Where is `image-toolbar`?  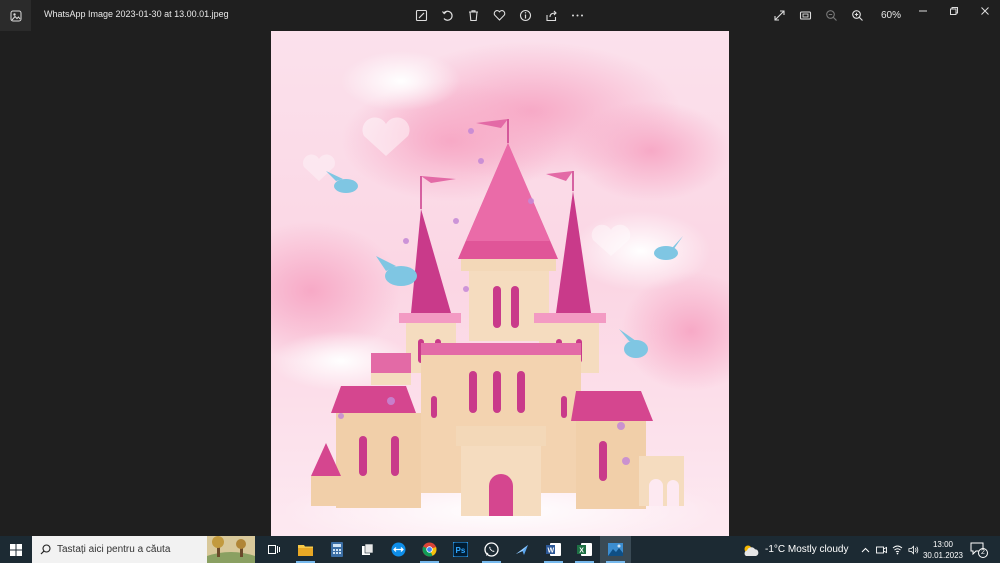 image-toolbar is located at coordinates (499, 15).